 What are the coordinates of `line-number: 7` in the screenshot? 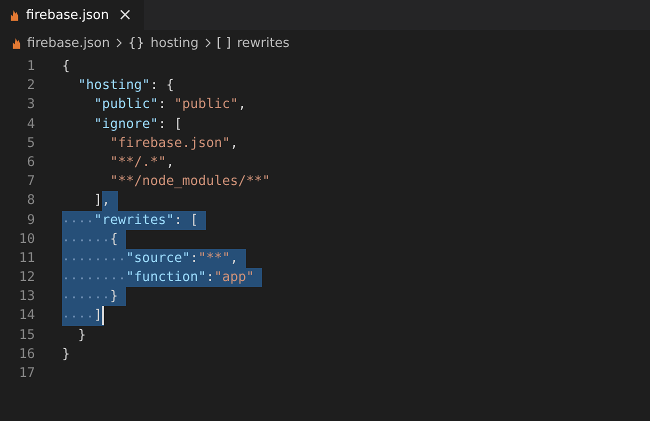 It's located at (30, 182).